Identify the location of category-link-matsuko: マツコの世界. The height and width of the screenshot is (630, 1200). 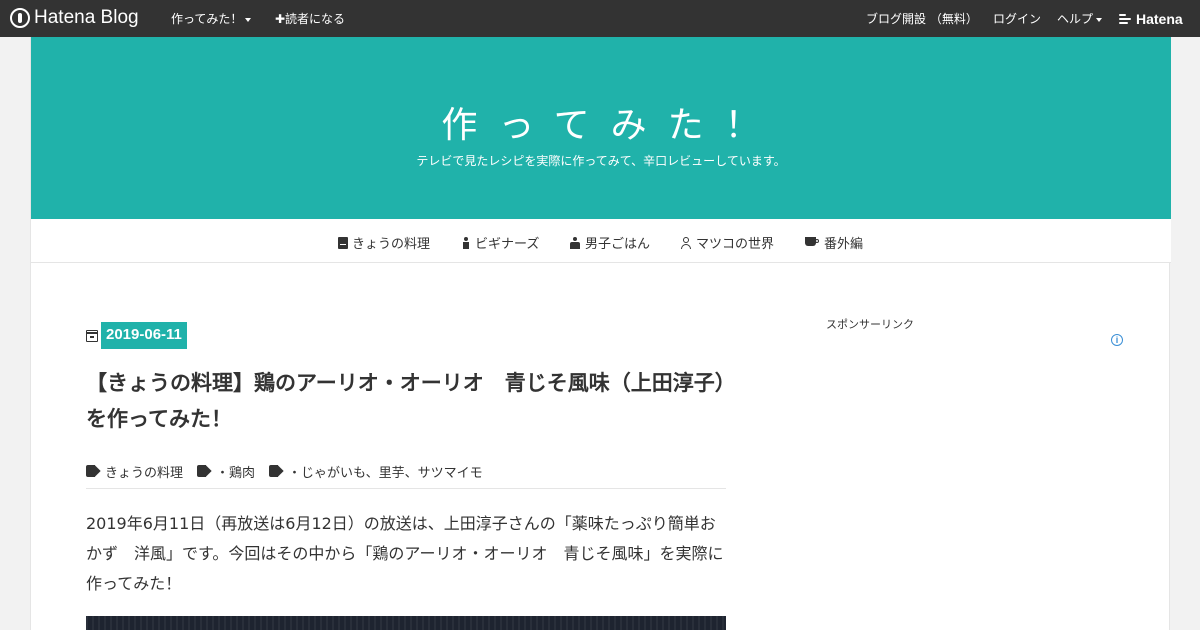
(727, 242).